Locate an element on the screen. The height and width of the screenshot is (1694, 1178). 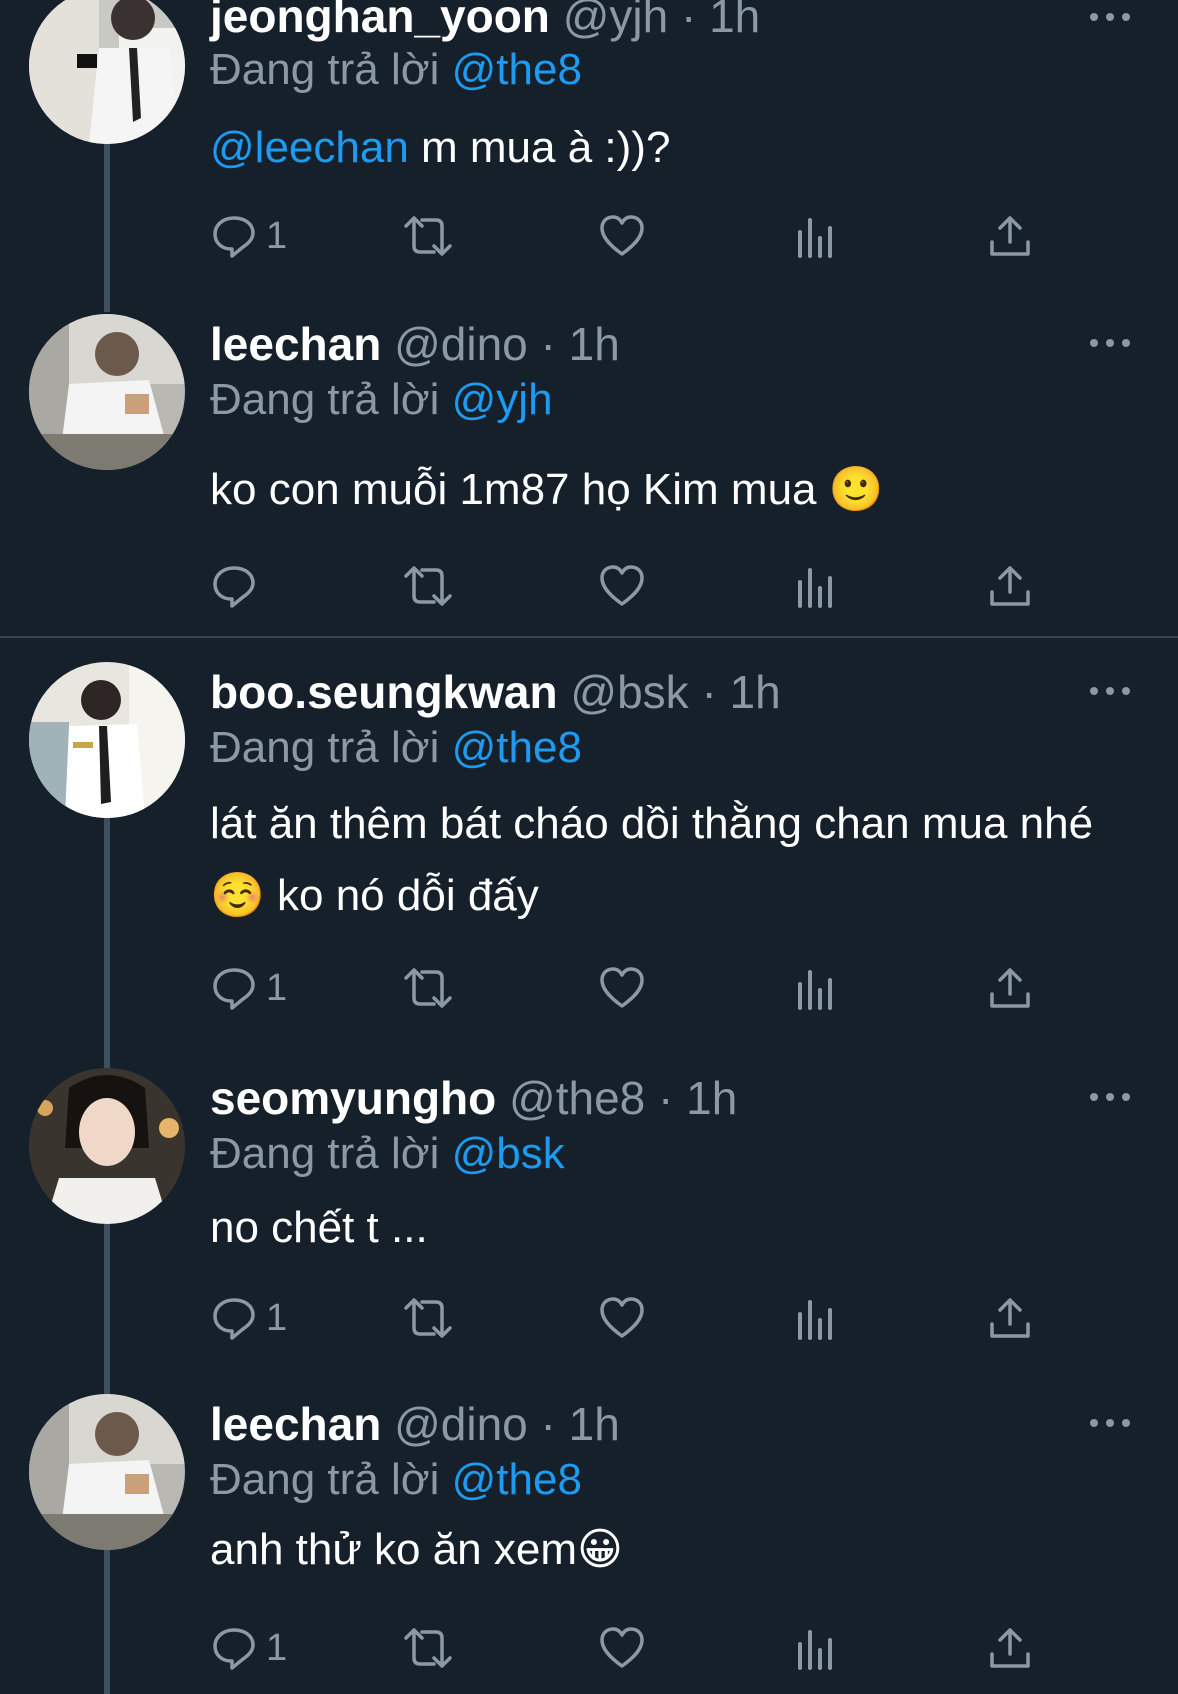
tweet-text-content: m mua à :))? is located at coordinates (539, 147).